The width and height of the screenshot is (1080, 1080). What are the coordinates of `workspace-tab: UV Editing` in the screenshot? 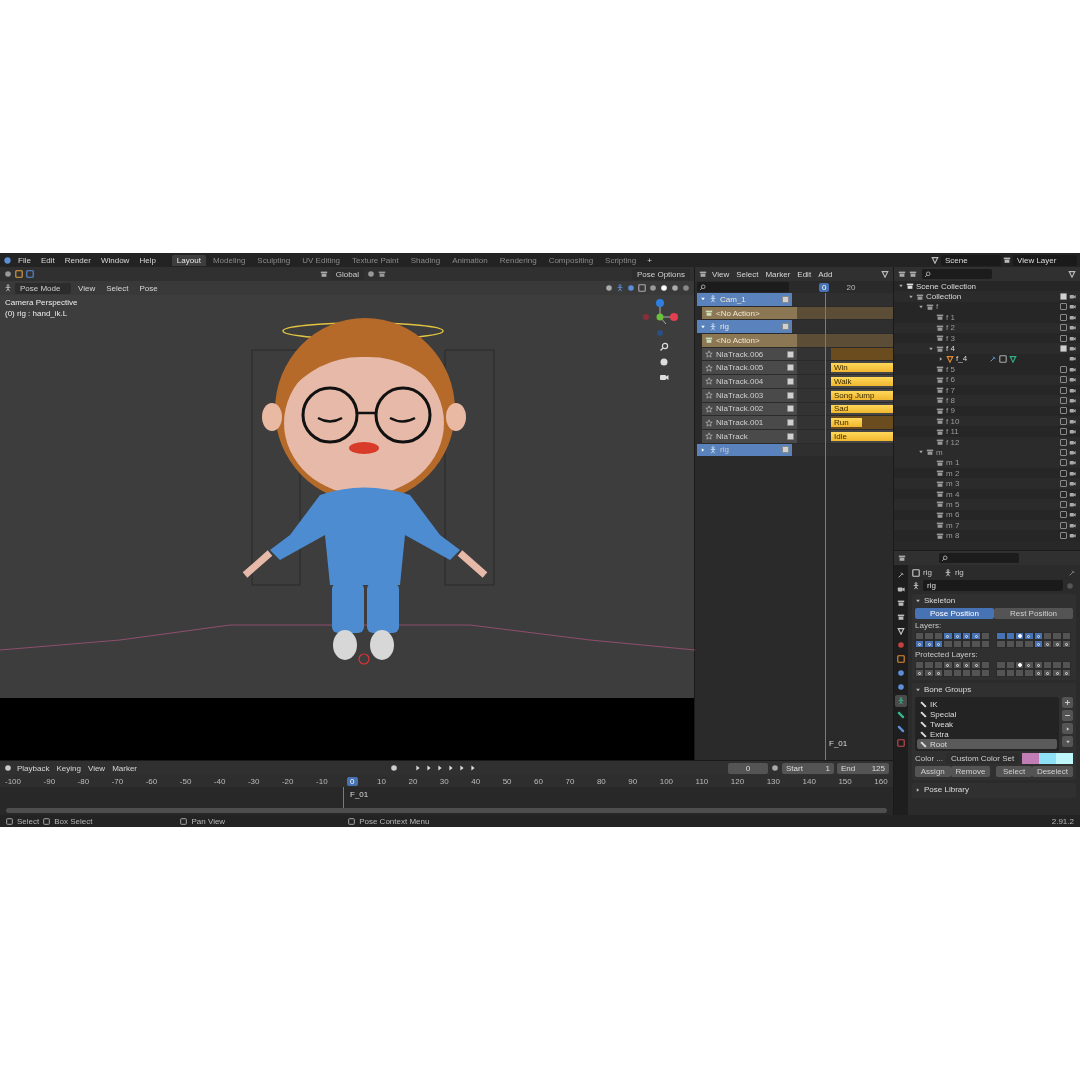 It's located at (321, 260).